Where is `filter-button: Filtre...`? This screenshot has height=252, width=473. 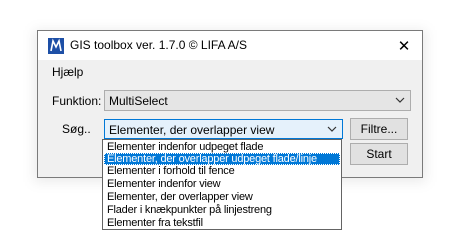 filter-button: Filtre... is located at coordinates (379, 129).